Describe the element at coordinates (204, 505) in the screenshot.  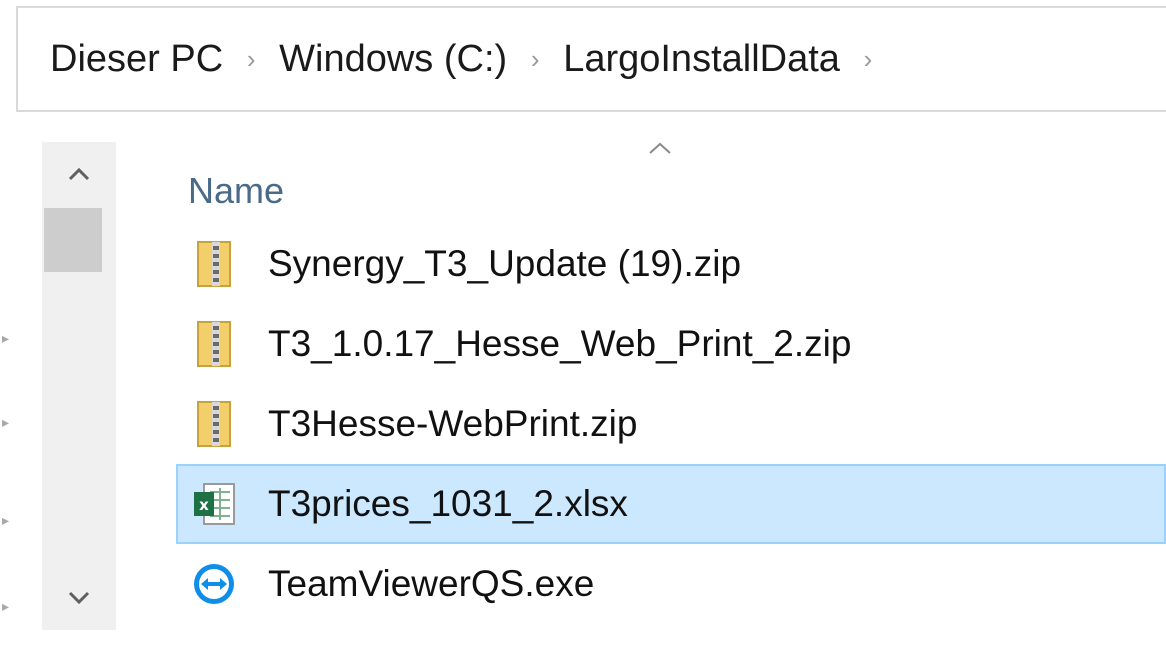
I see `svg-text: x` at that location.